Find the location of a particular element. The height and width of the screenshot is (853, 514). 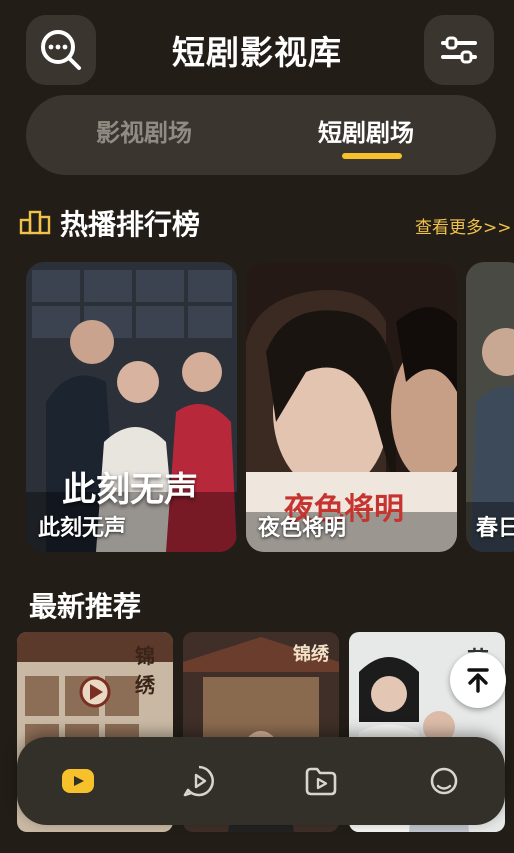

tab-film-theater: 影视剧场 is located at coordinates (144, 130).